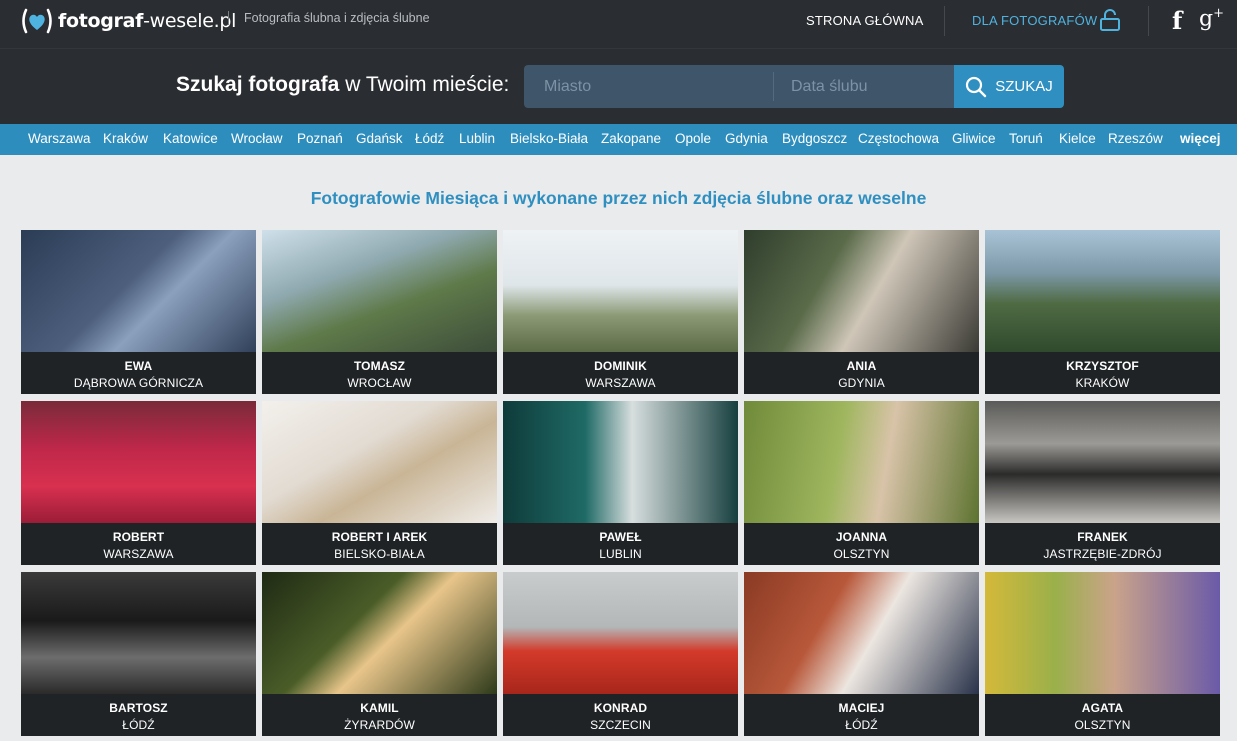 The height and width of the screenshot is (741, 1237). Describe the element at coordinates (1110, 20) in the screenshot. I see `lock-icon` at that location.